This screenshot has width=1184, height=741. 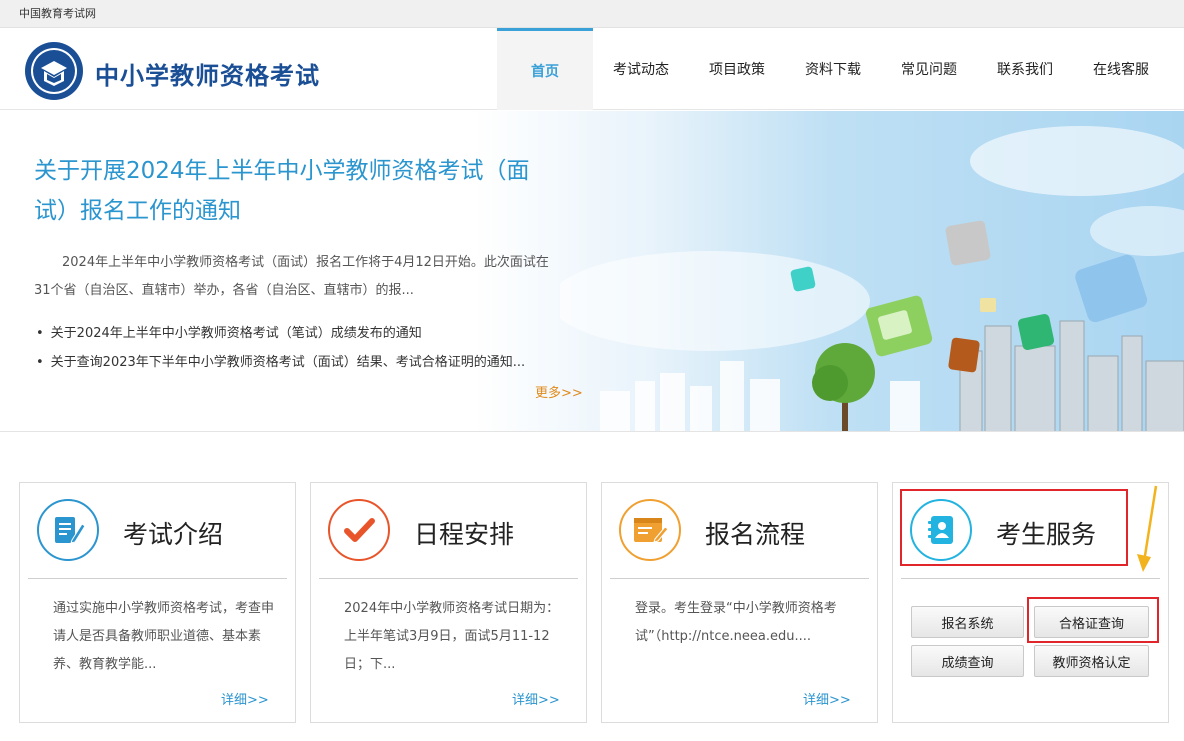 What do you see at coordinates (299, 191) in the screenshot?
I see `headline-link: 关于开展2024年上半年中小学教师资格考试（面试）报名工作的通知` at bounding box center [299, 191].